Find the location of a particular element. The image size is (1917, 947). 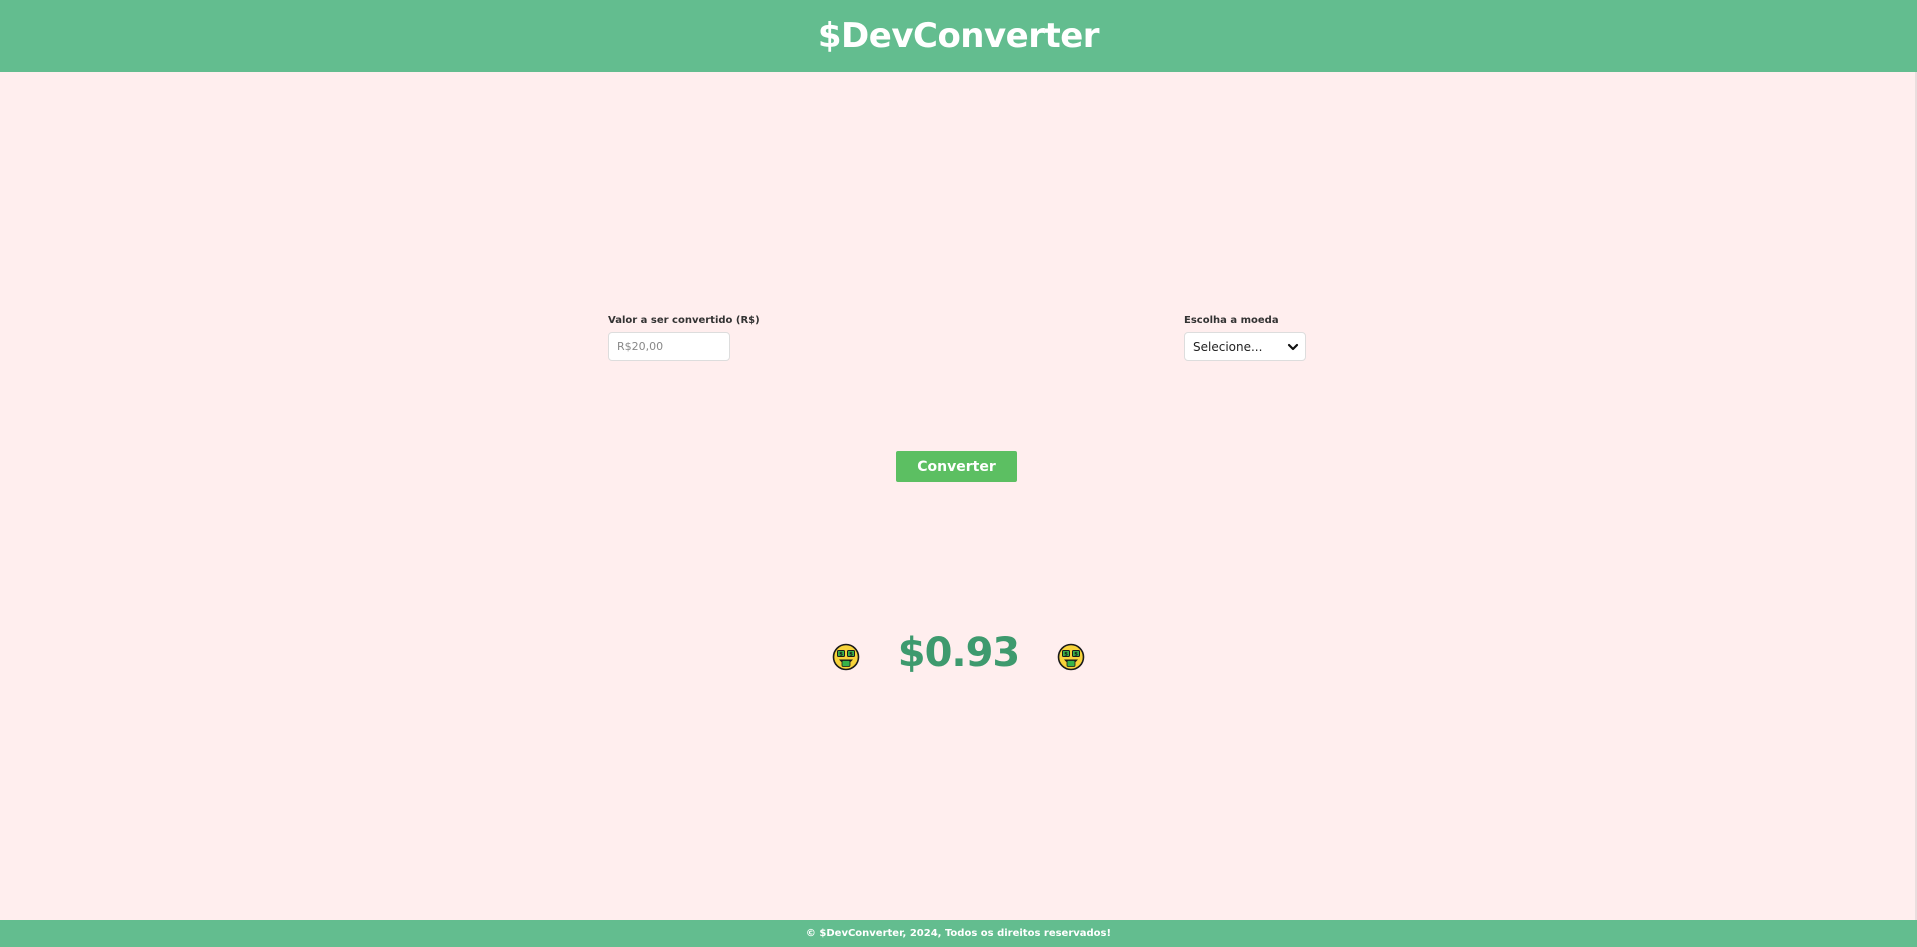

amount-field: Valor a ser convertido (R$) is located at coordinates (684, 338).